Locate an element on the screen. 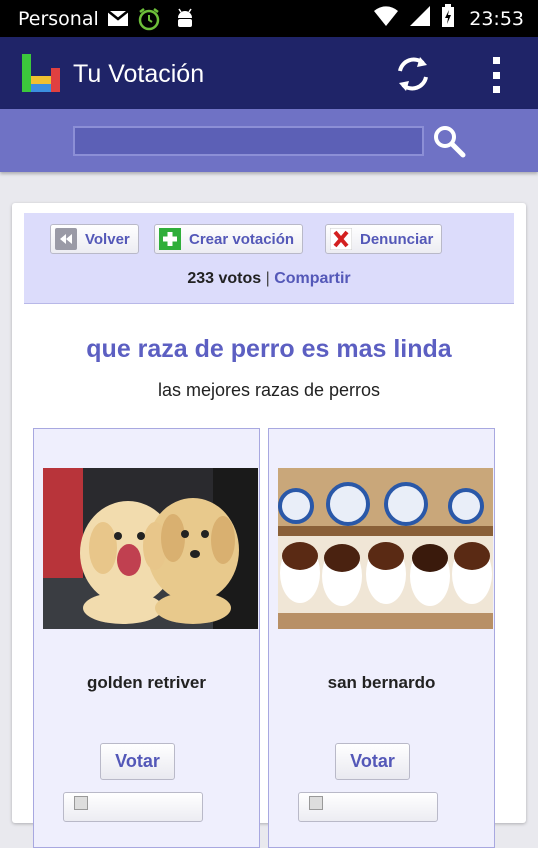 This screenshot has height=848, width=538. saint-bernard-photo is located at coordinates (385, 548).